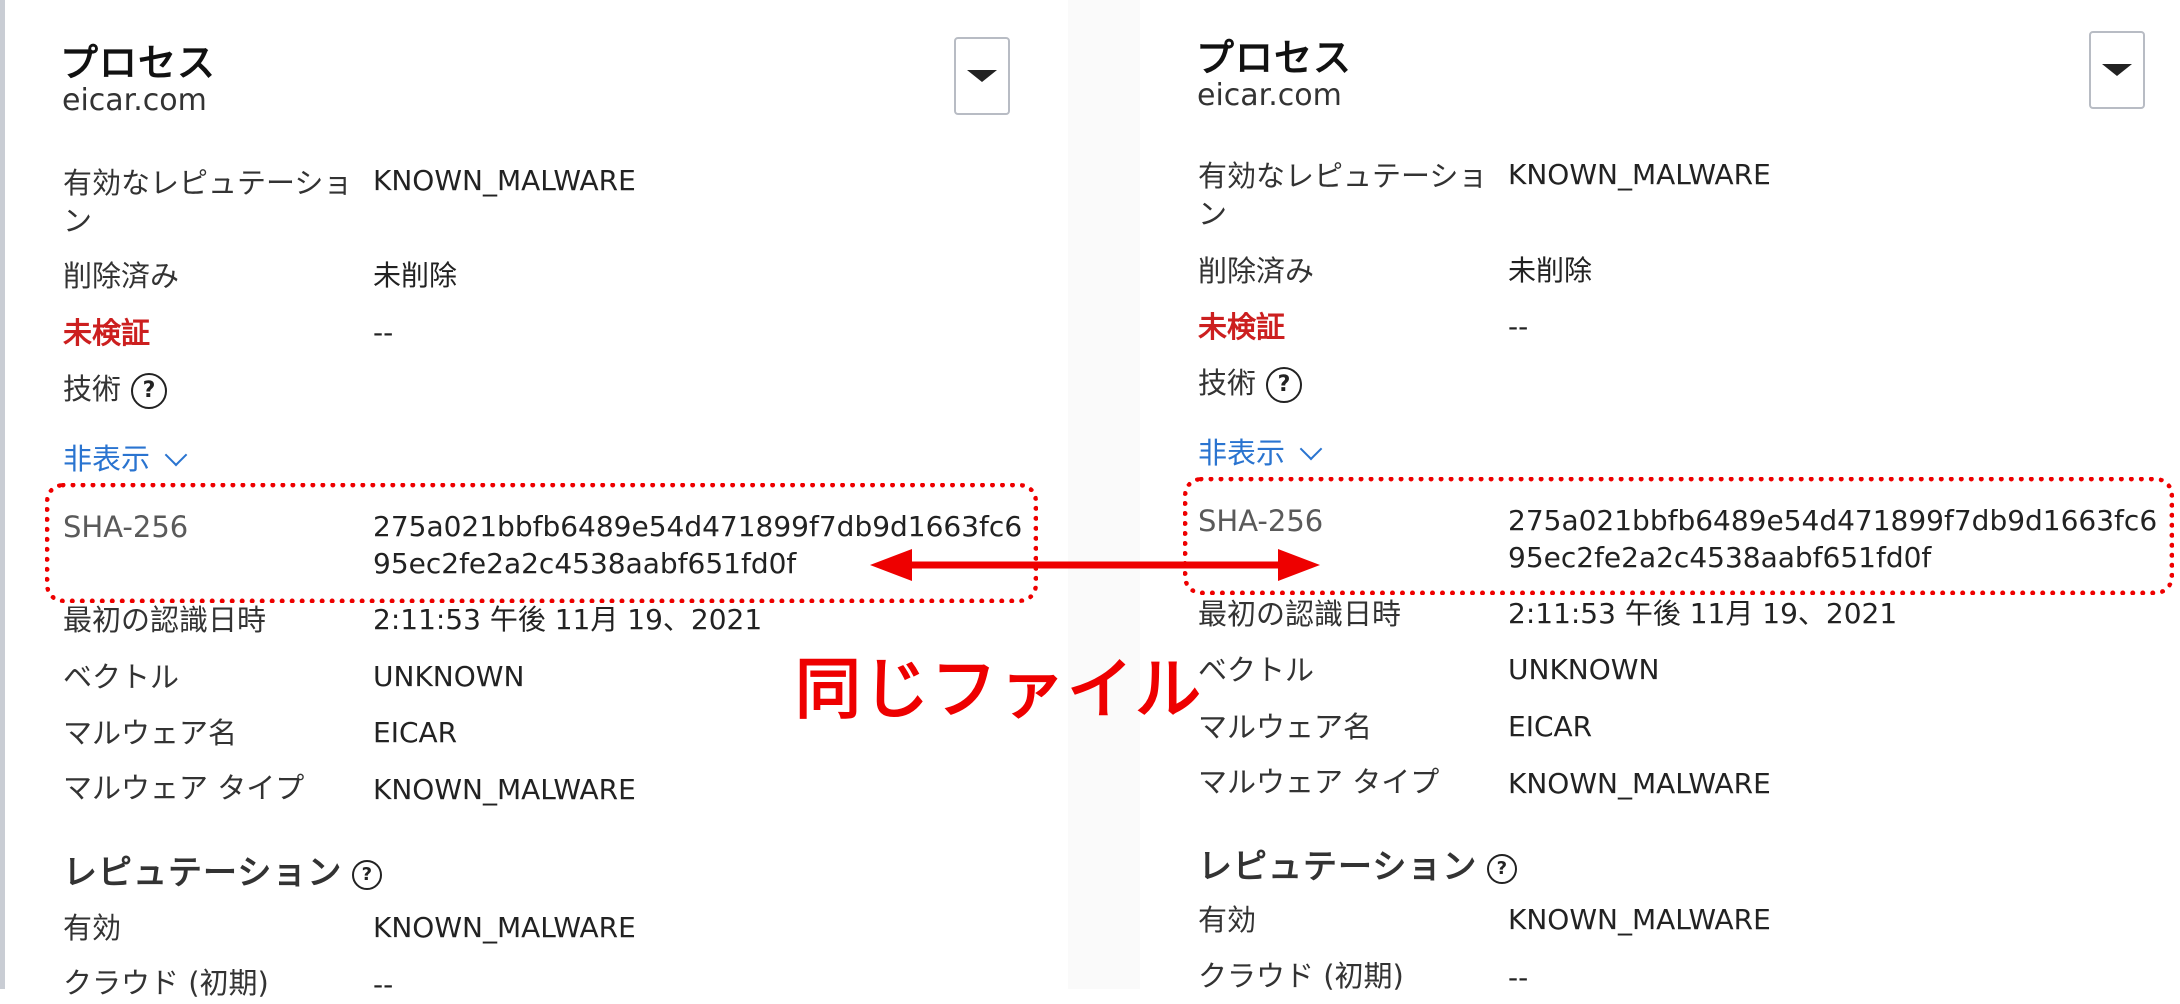  Describe the element at coordinates (1095, 565) in the screenshot. I see `double-headed-arrow-icon` at that location.